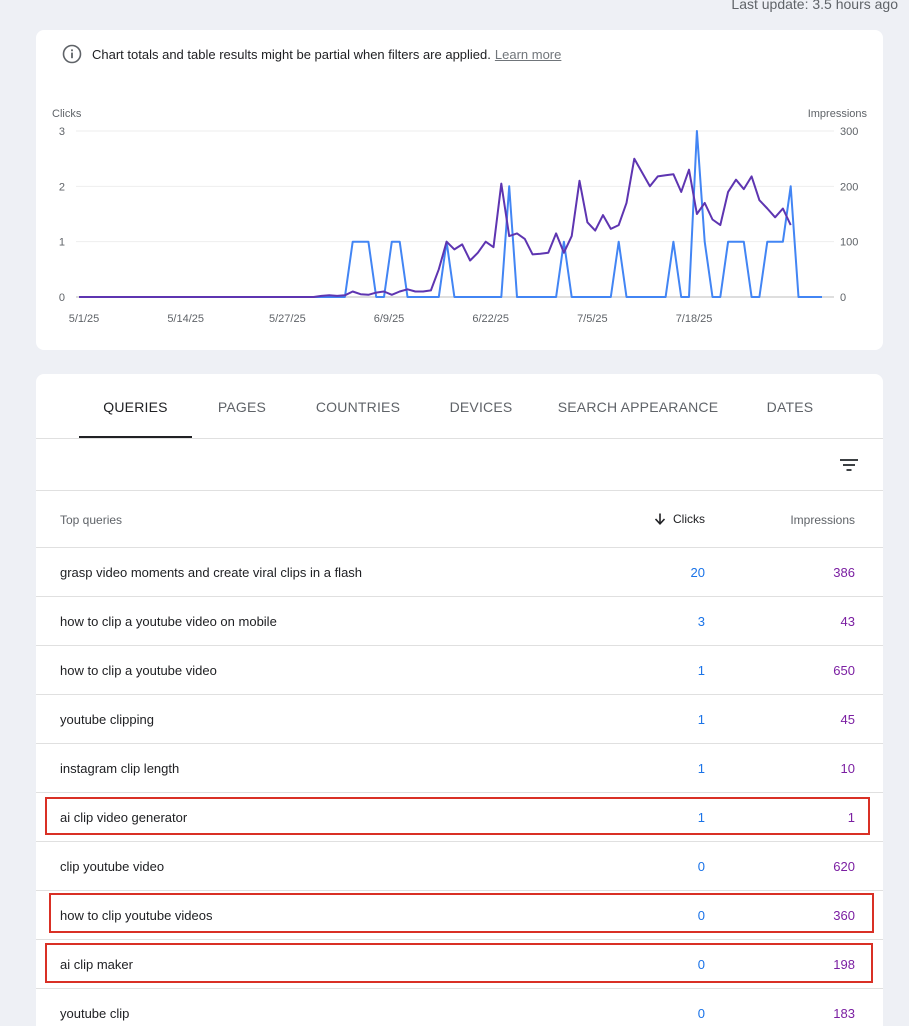 The width and height of the screenshot is (909, 1026). Describe the element at coordinates (844, 866) in the screenshot. I see `impressions-value: 620` at that location.